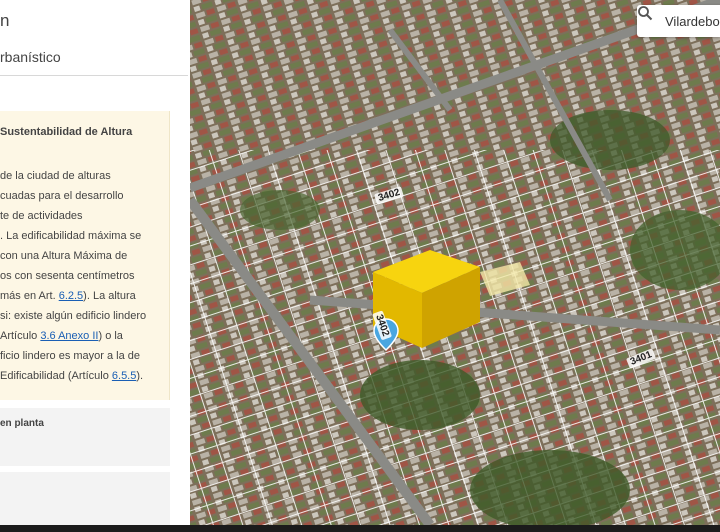  What do you see at coordinates (140, 376) in the screenshot?
I see `line-text-after: ).` at bounding box center [140, 376].